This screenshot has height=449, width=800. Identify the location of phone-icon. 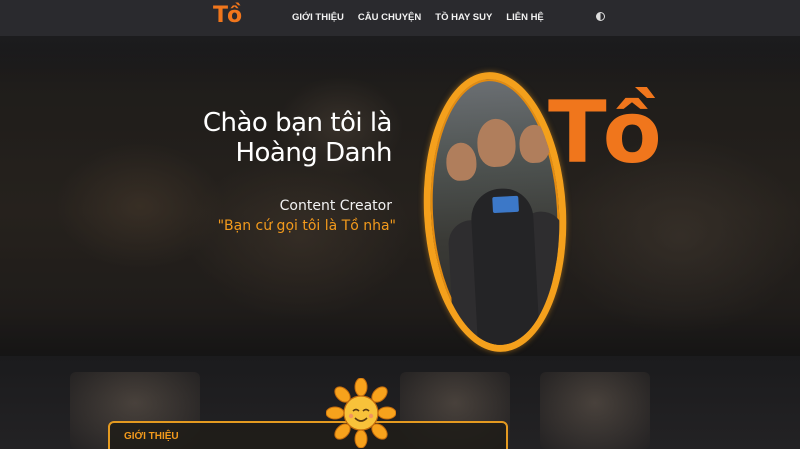
(506, 204).